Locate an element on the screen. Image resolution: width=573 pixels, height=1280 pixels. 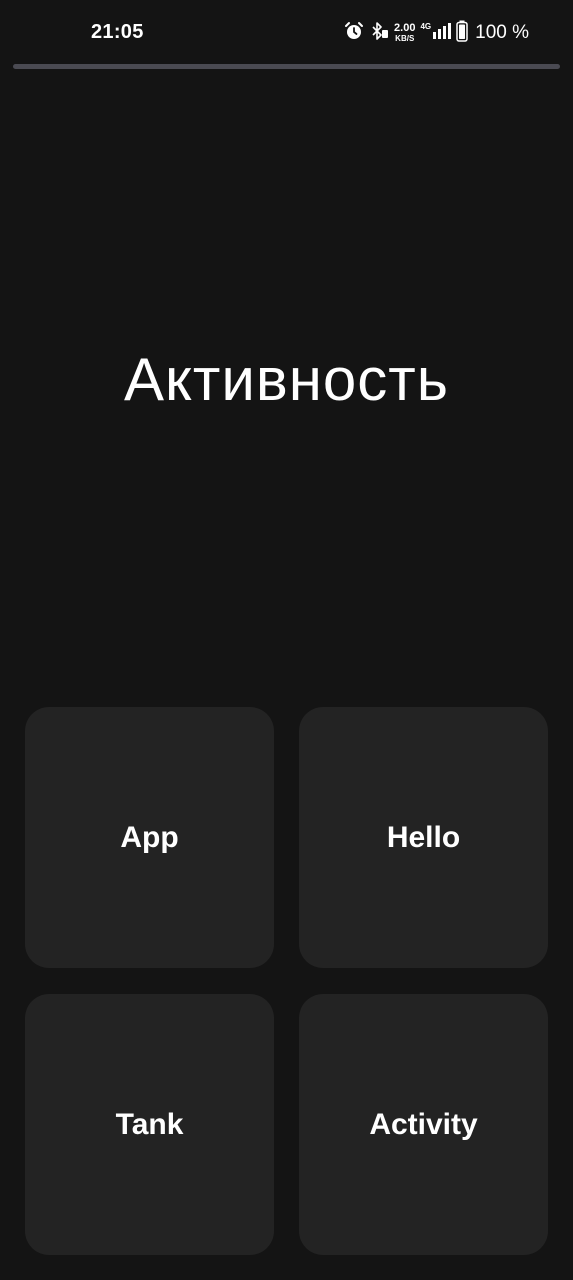
network-speed-unit: KB/S is located at coordinates (405, 38).